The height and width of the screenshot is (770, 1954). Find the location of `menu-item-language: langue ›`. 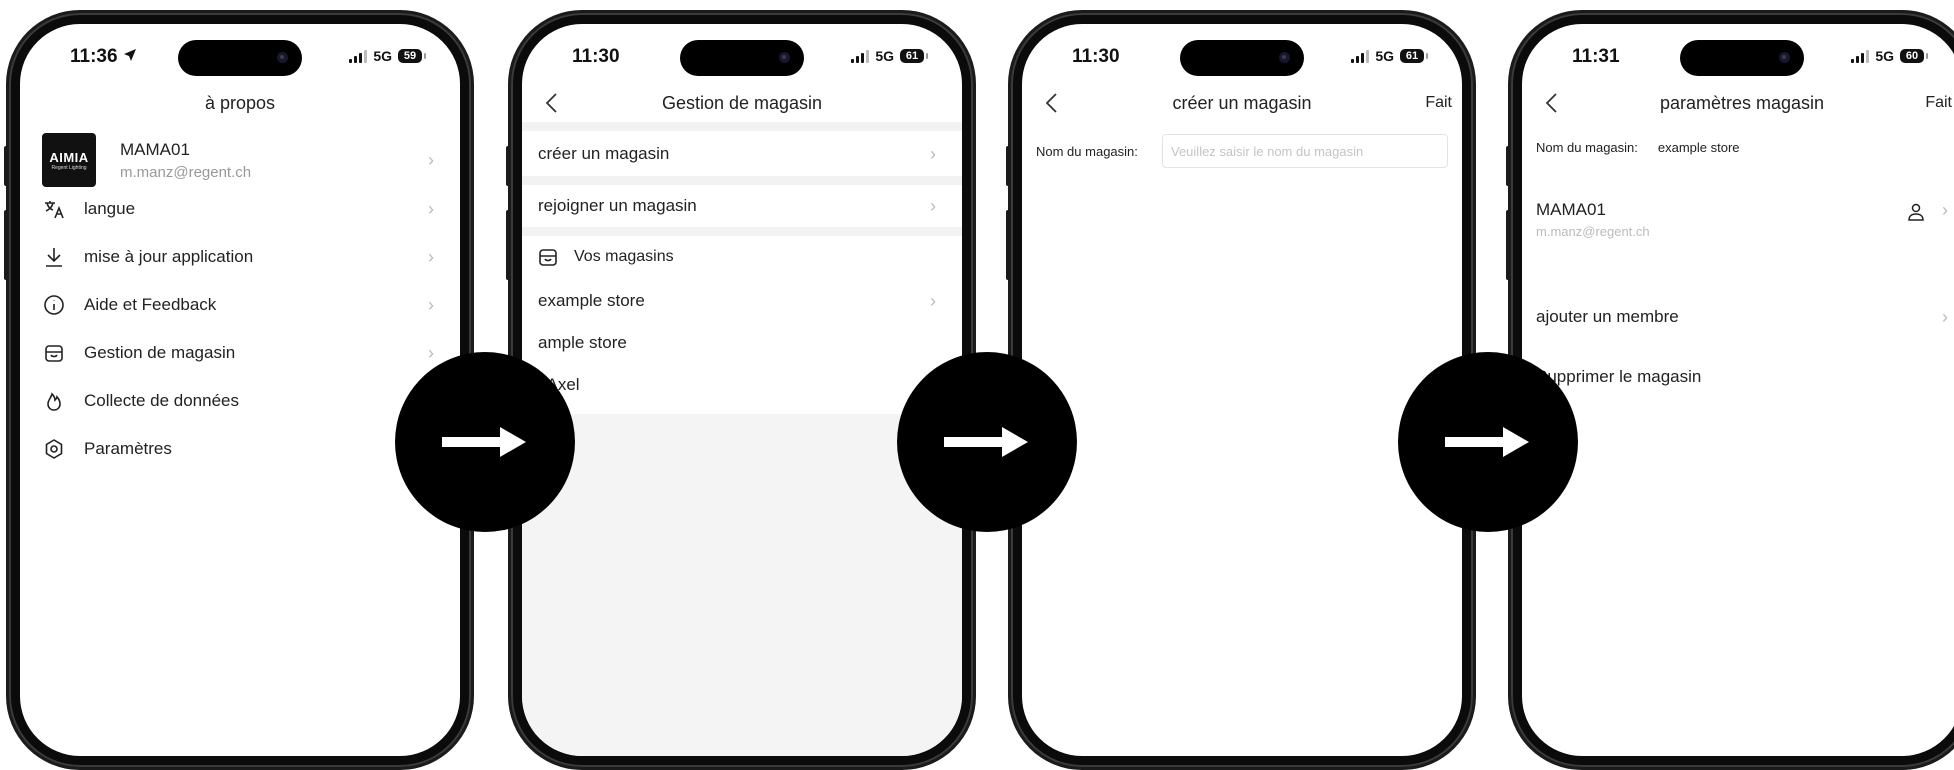

menu-item-language: langue › is located at coordinates (240, 209).